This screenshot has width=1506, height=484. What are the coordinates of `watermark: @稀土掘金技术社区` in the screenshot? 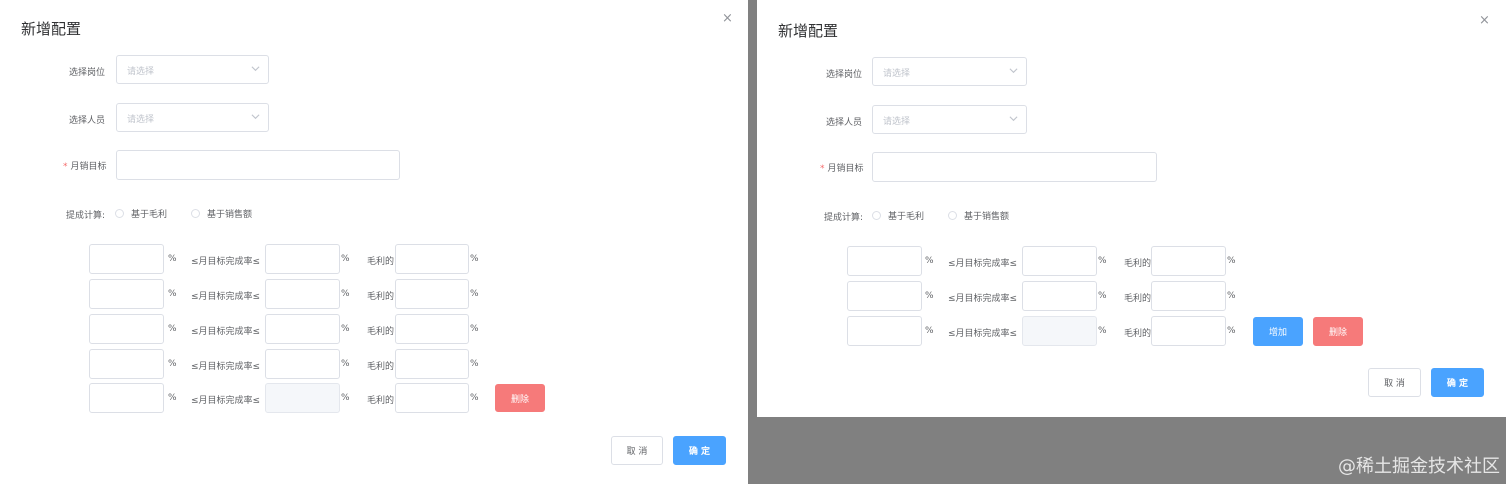 It's located at (1419, 466).